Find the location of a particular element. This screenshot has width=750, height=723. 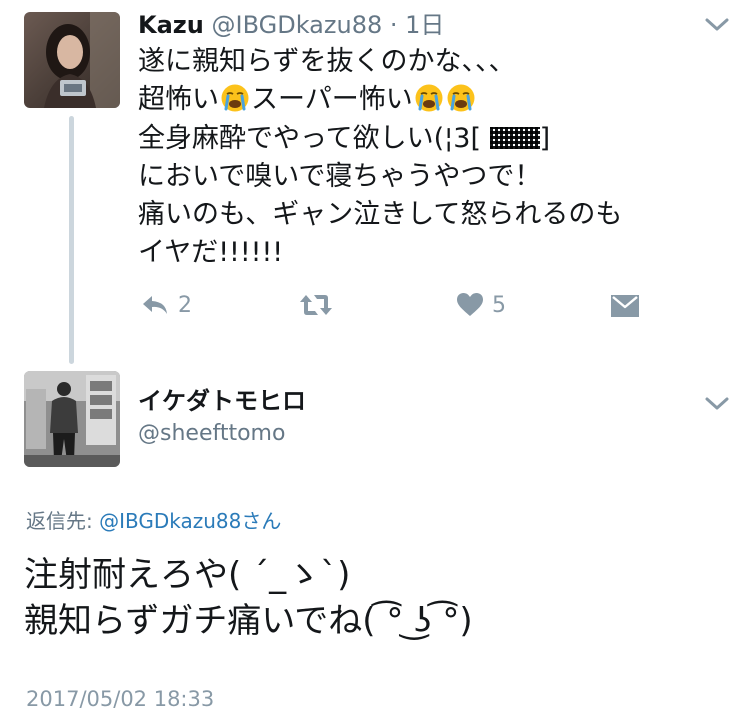

like-count: 5 is located at coordinates (499, 305).